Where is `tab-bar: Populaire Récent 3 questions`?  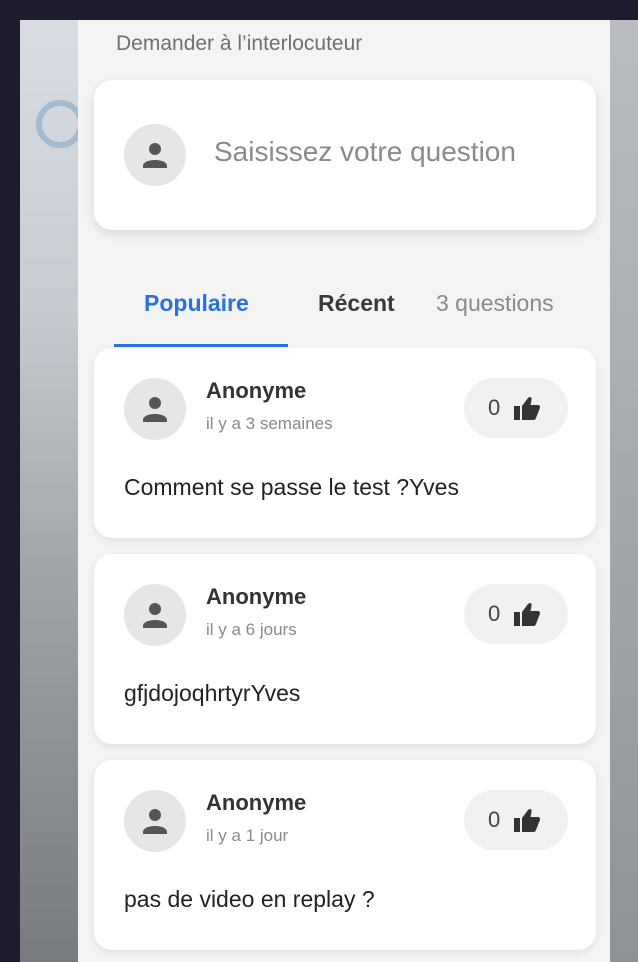 tab-bar: Populaire Récent 3 questions is located at coordinates (344, 313).